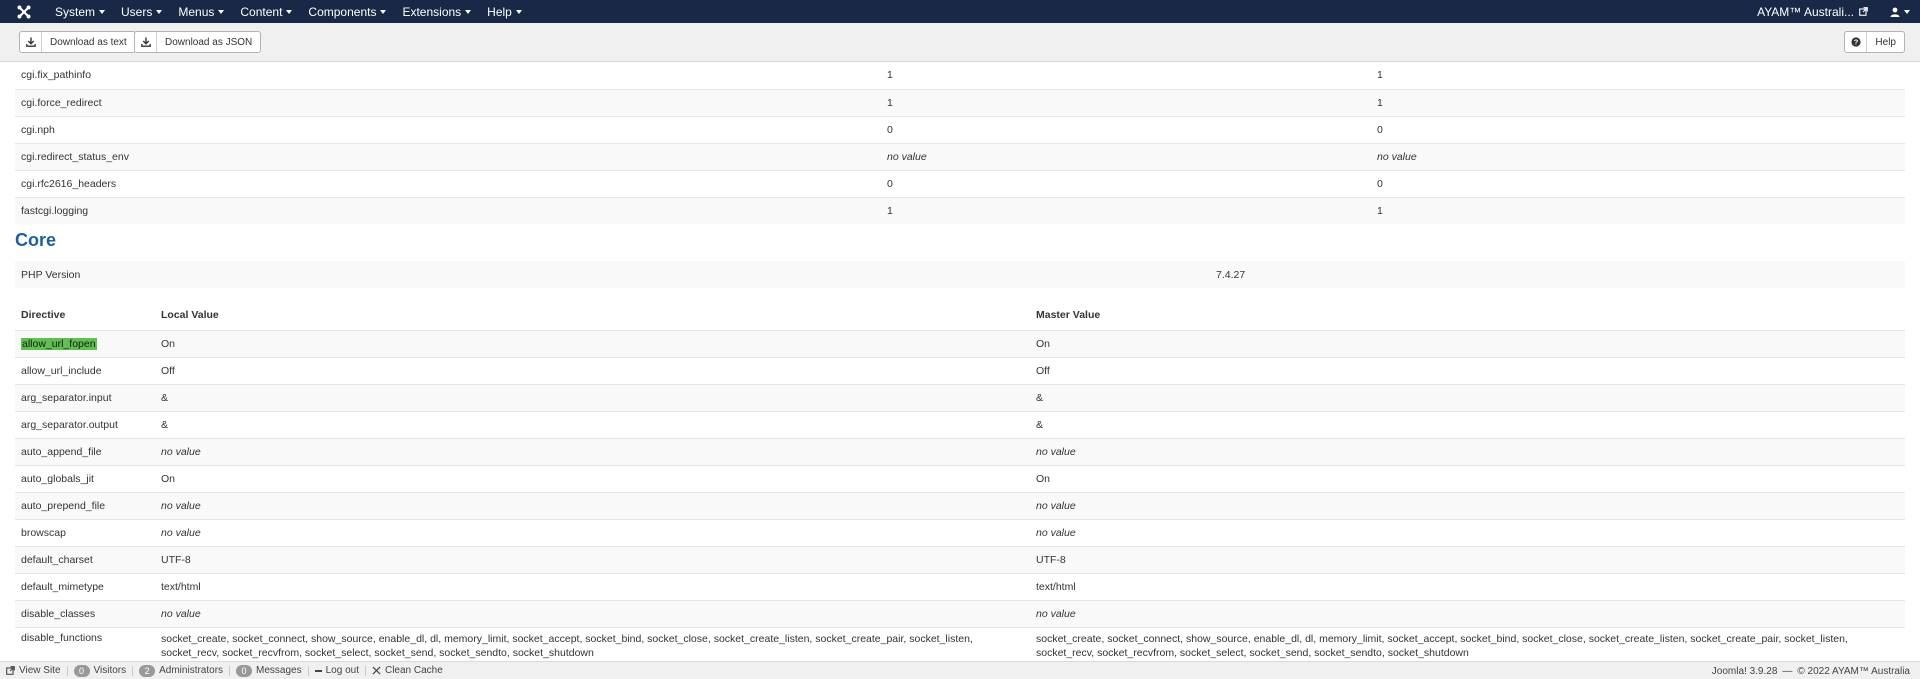  What do you see at coordinates (85, 586) in the screenshot?
I see `directive-name: default_mimetype` at bounding box center [85, 586].